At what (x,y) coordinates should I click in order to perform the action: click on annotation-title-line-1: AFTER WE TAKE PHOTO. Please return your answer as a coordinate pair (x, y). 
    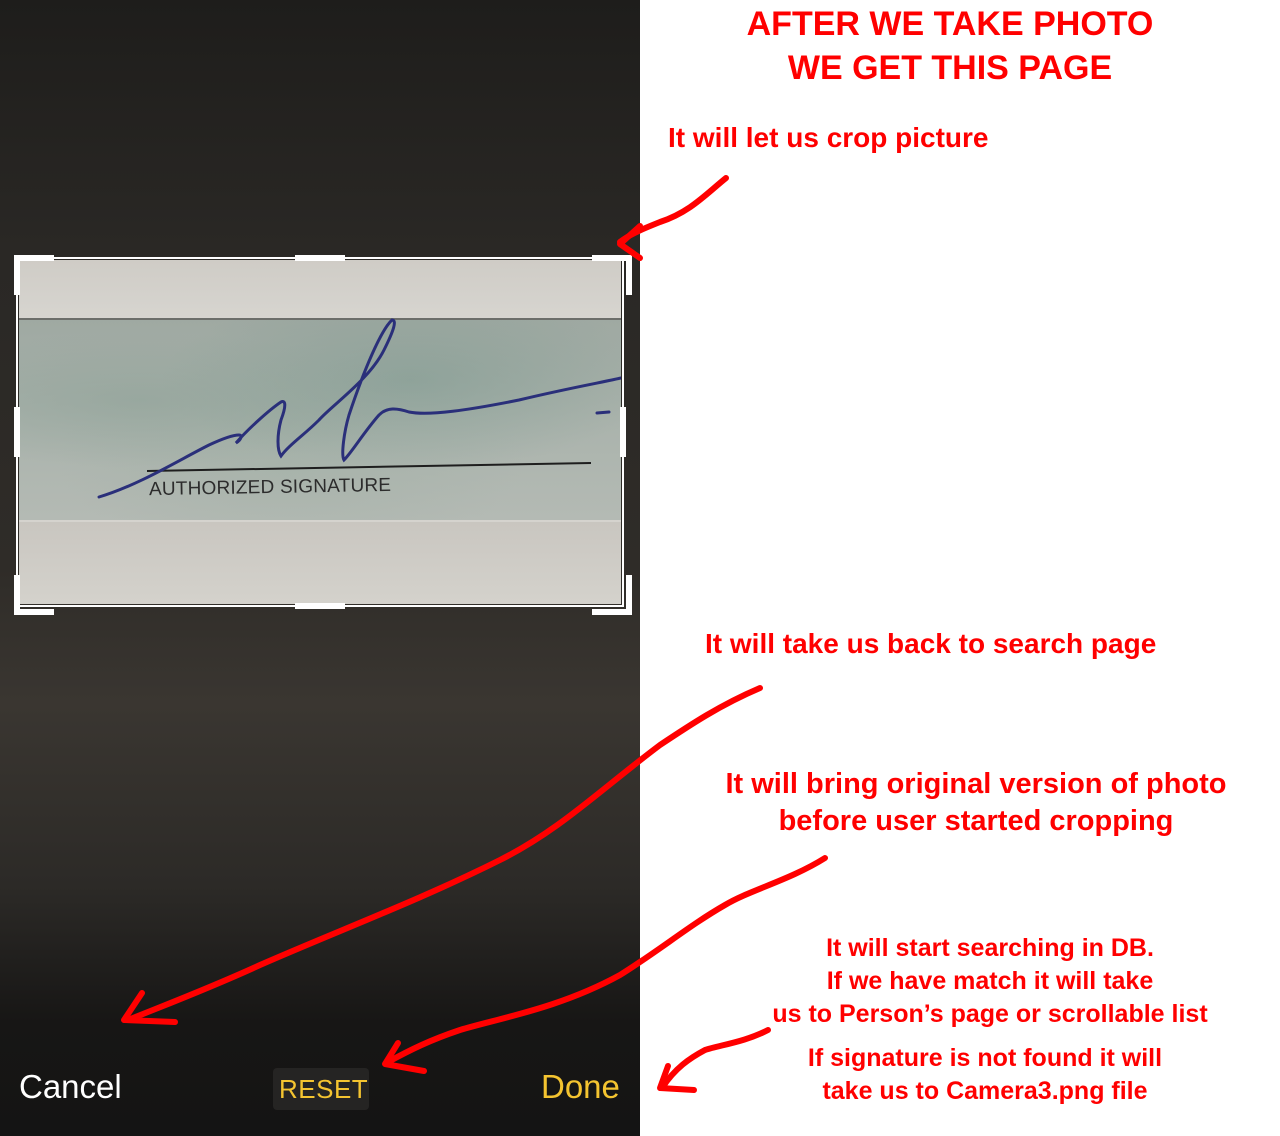
    Looking at the image, I should click on (950, 24).